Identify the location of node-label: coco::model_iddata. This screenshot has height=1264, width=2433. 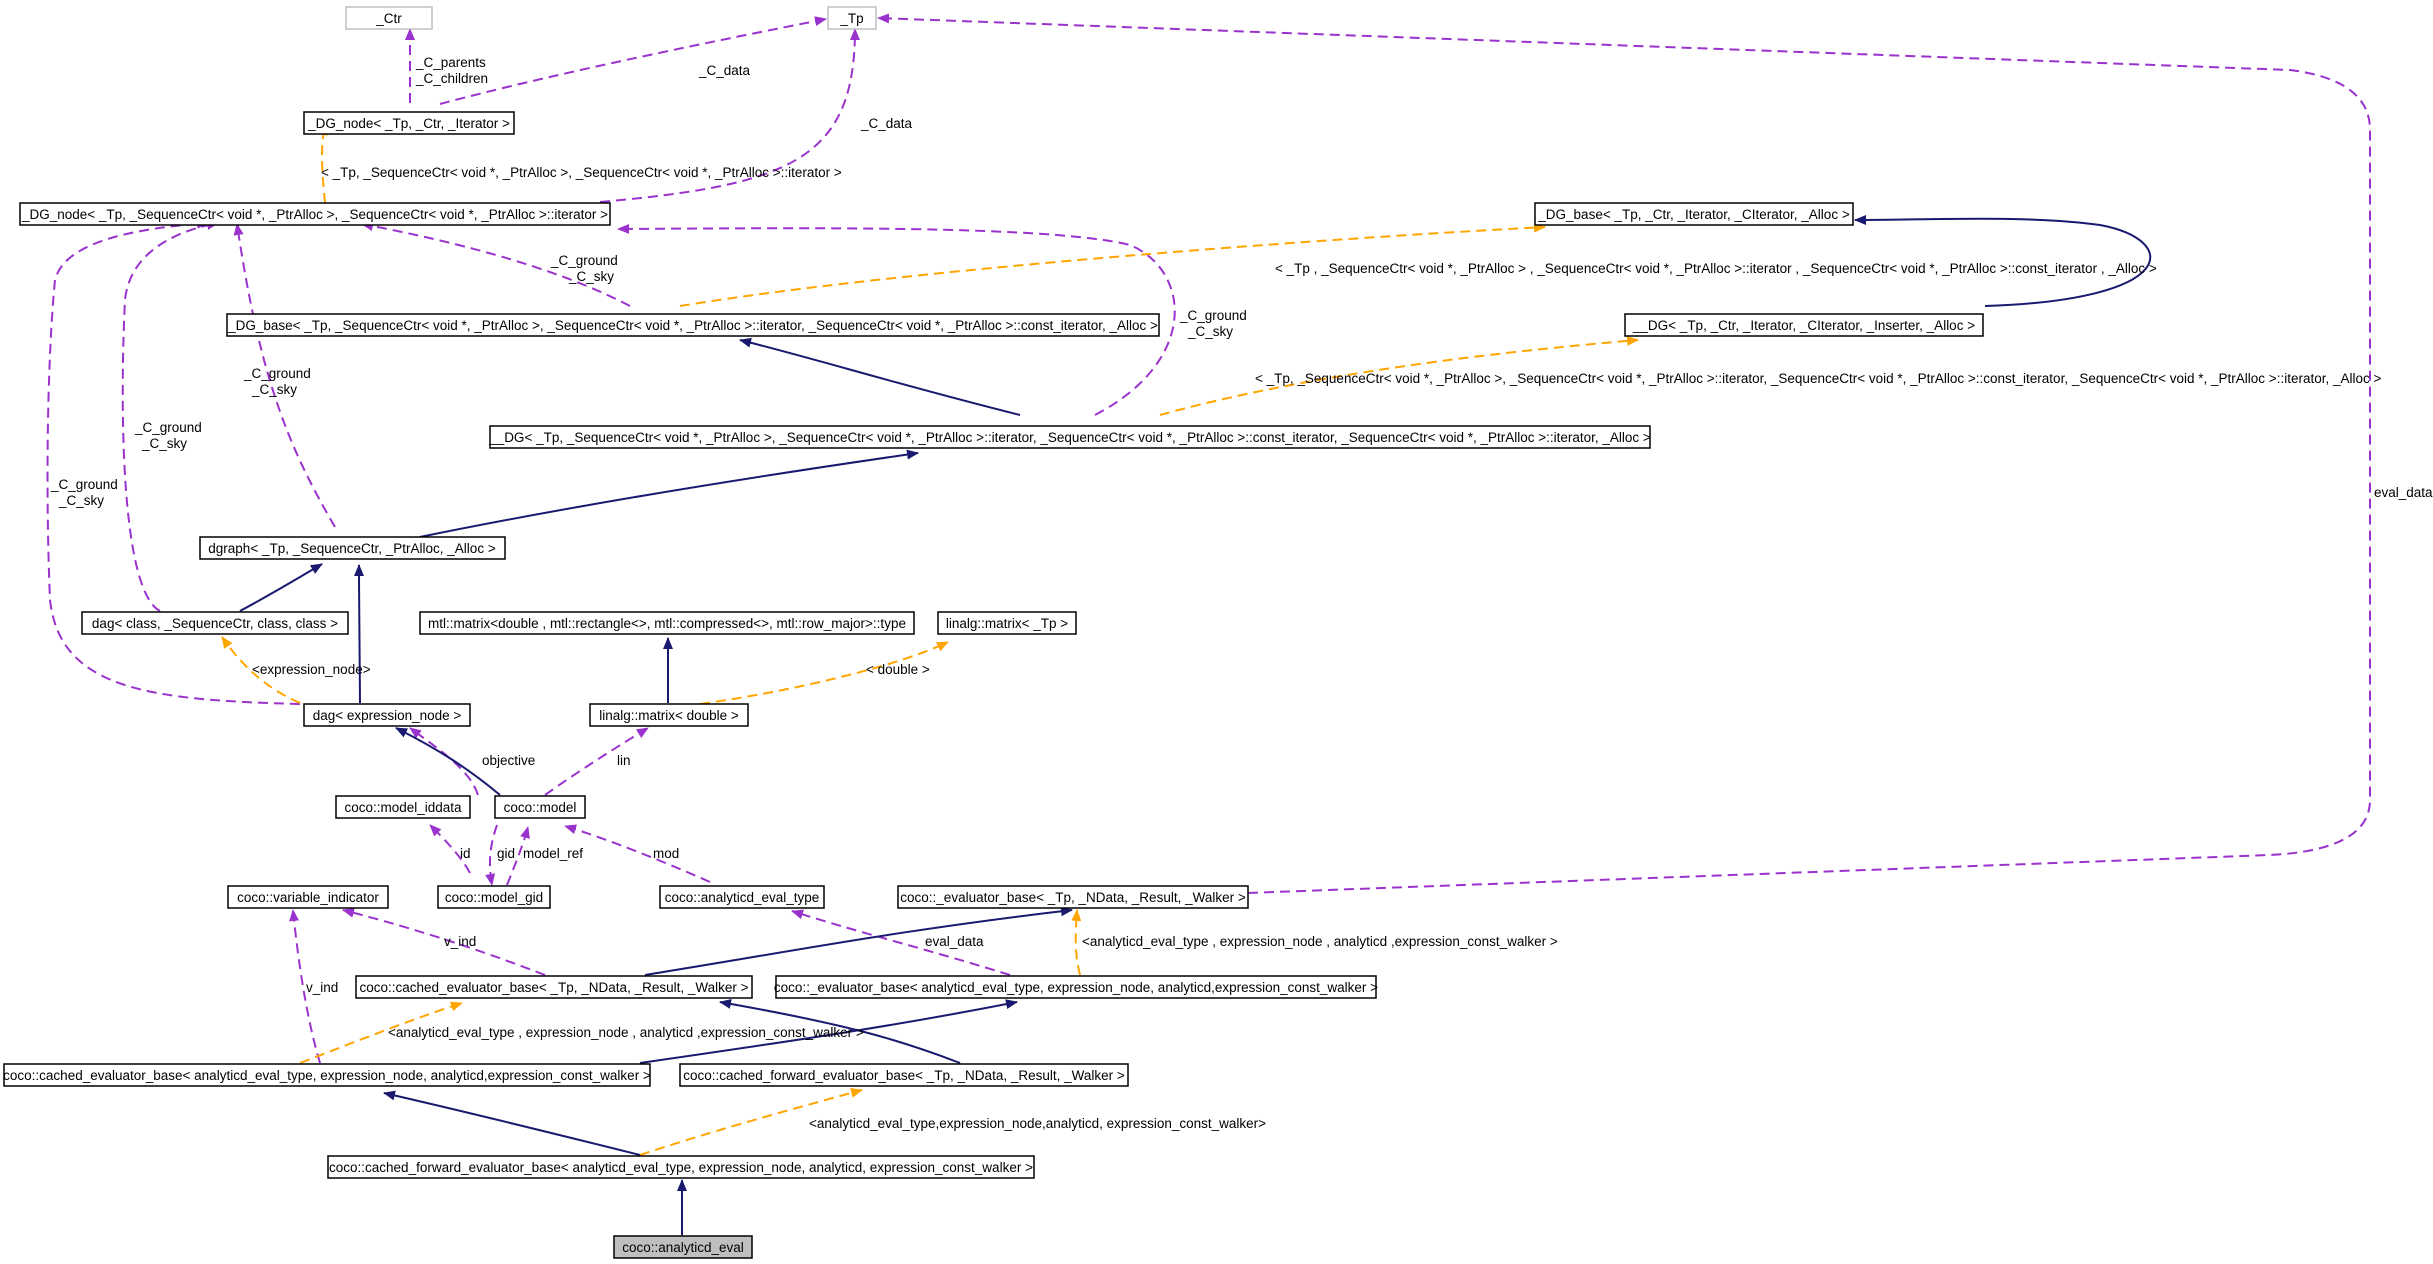
(403, 807).